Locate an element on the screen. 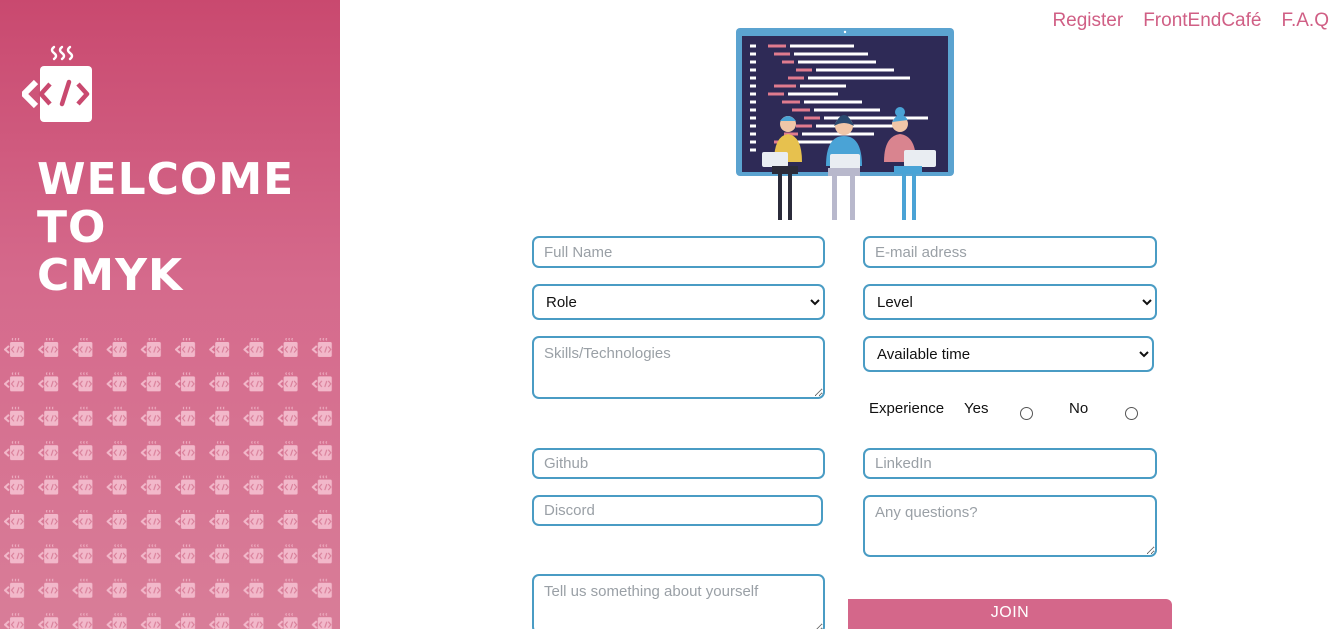 The width and height of the screenshot is (1340, 629). welcome-line-1: WELCOME is located at coordinates (166, 179).